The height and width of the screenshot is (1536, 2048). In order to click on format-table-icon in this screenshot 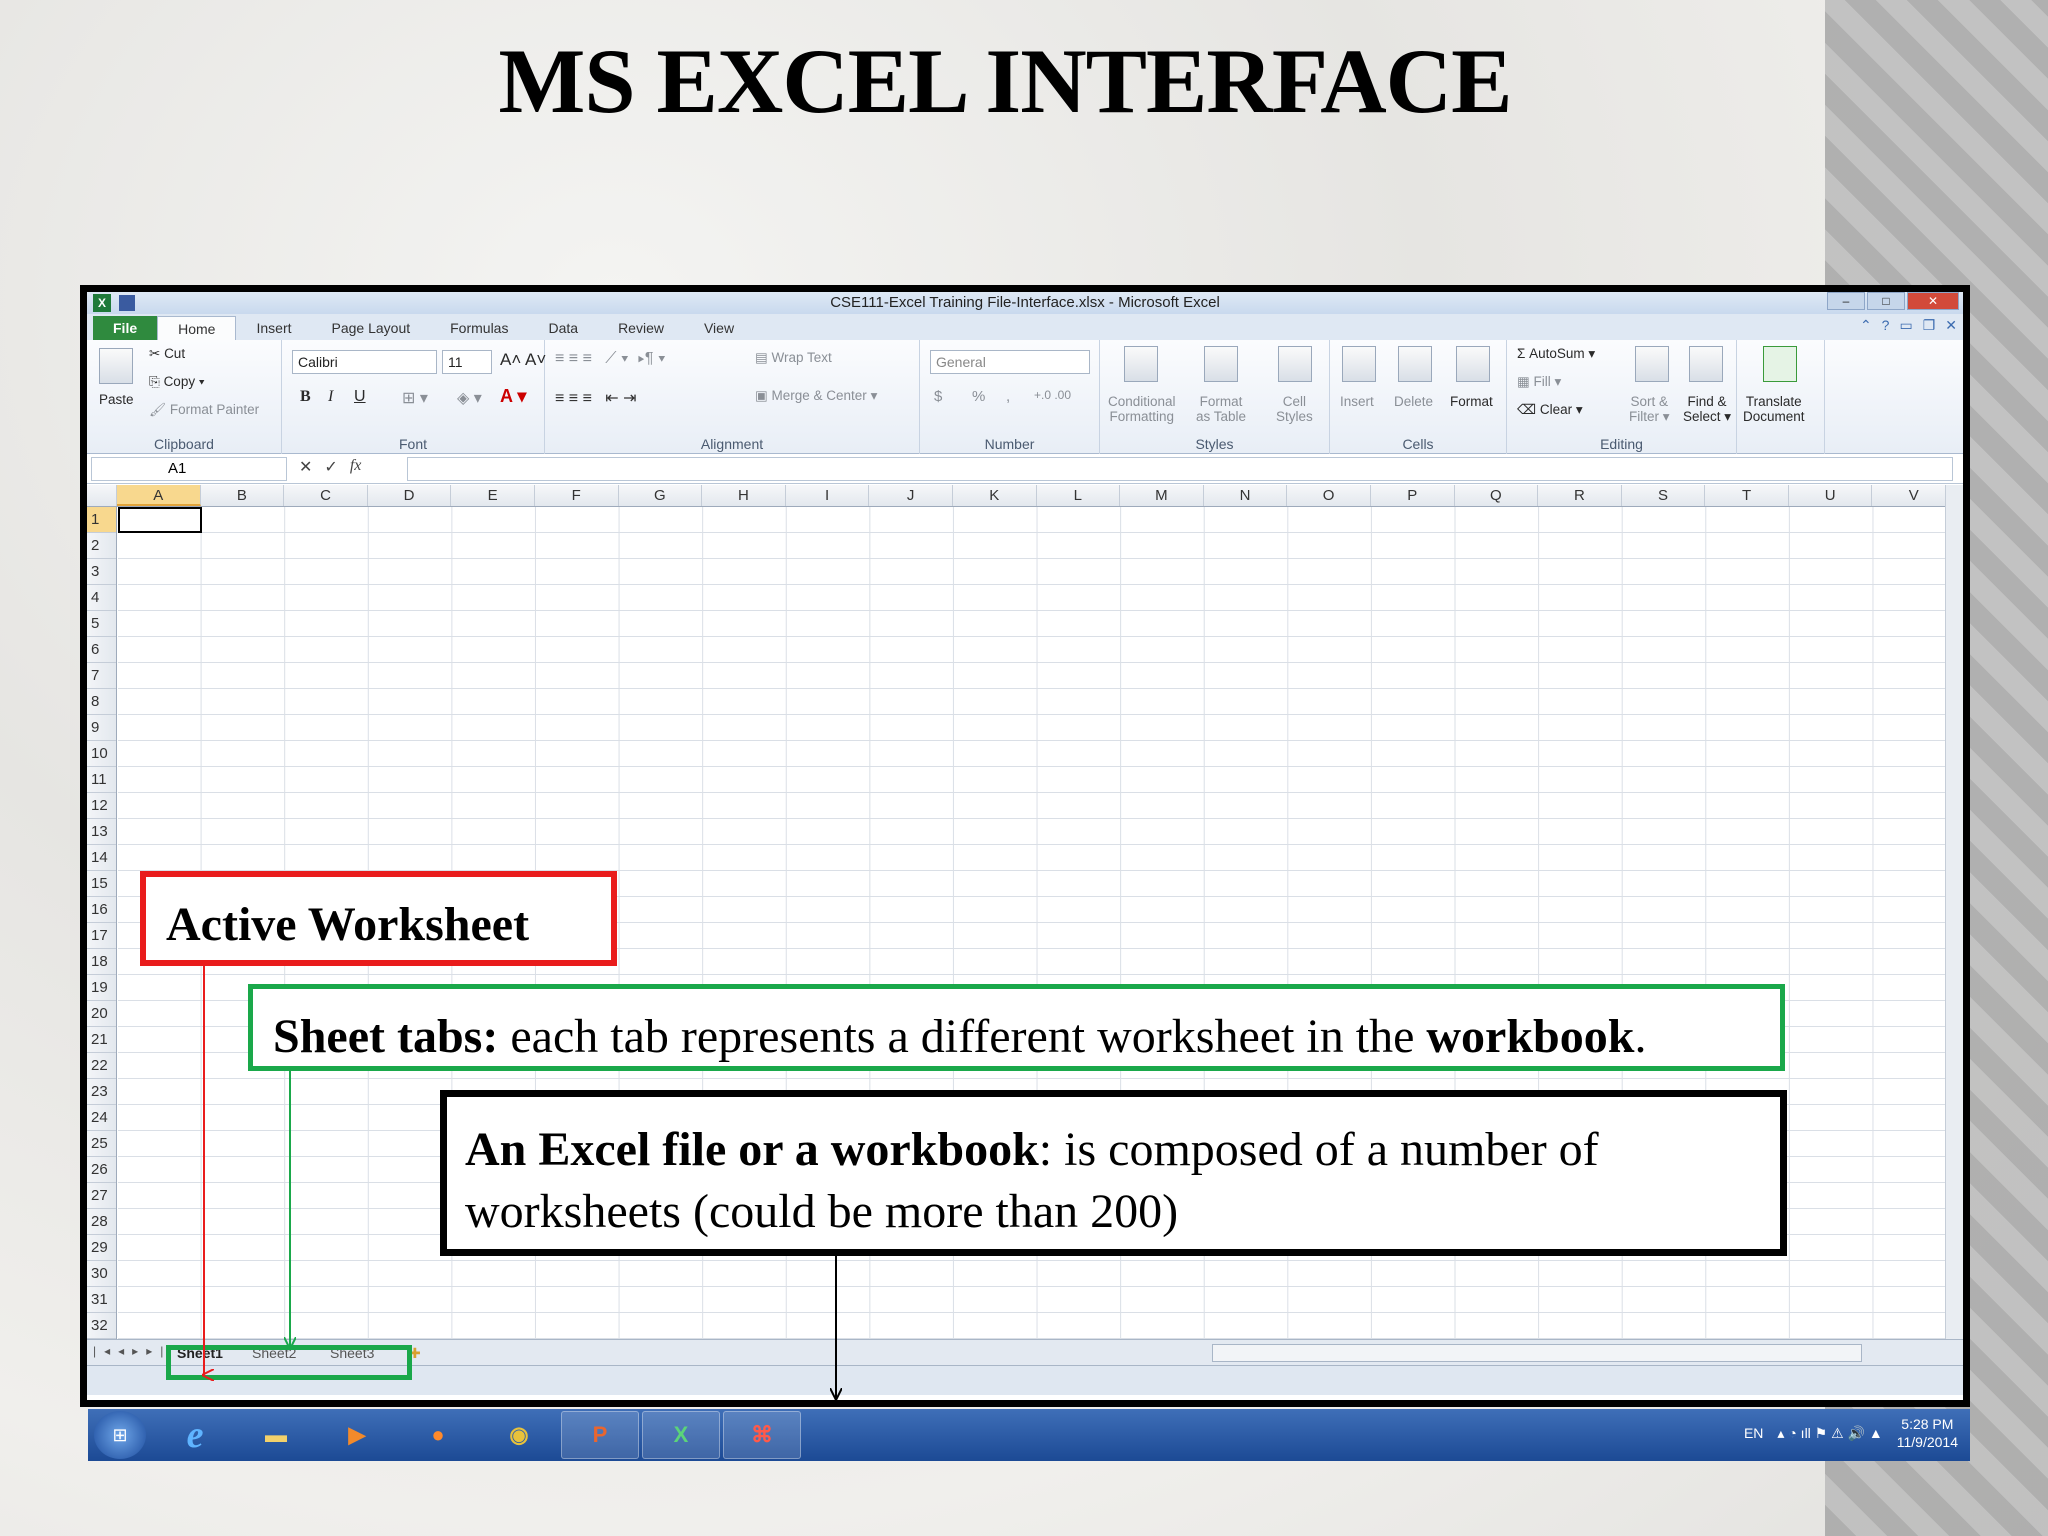, I will do `click(1221, 364)`.